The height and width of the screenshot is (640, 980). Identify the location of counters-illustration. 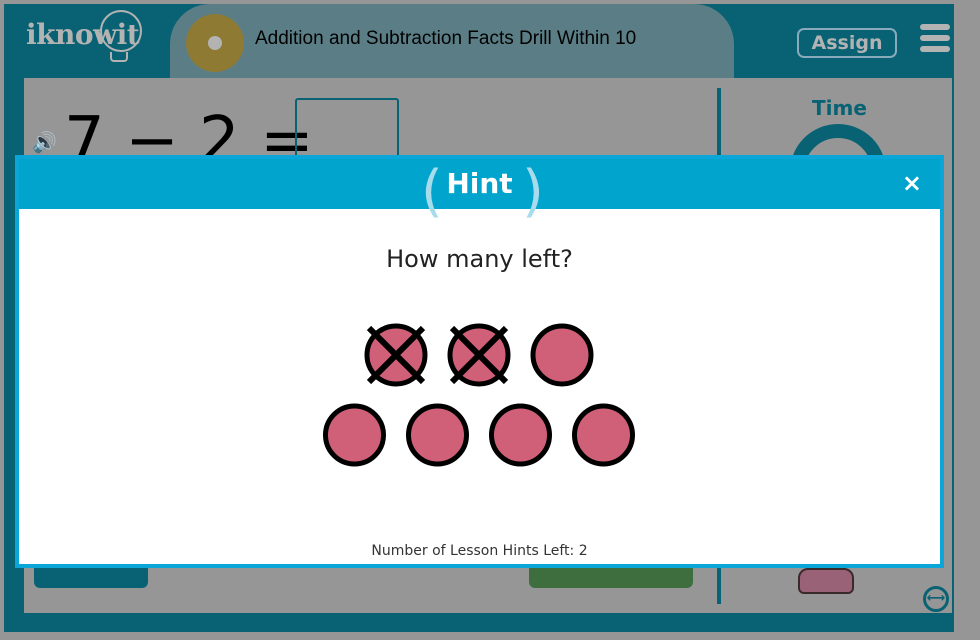
(479, 395).